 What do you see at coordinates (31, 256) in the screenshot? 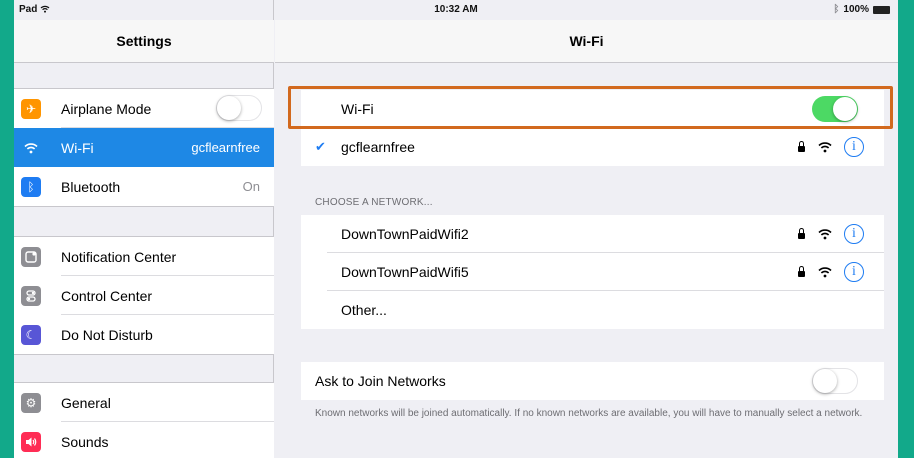
I see `notification-icon` at bounding box center [31, 256].